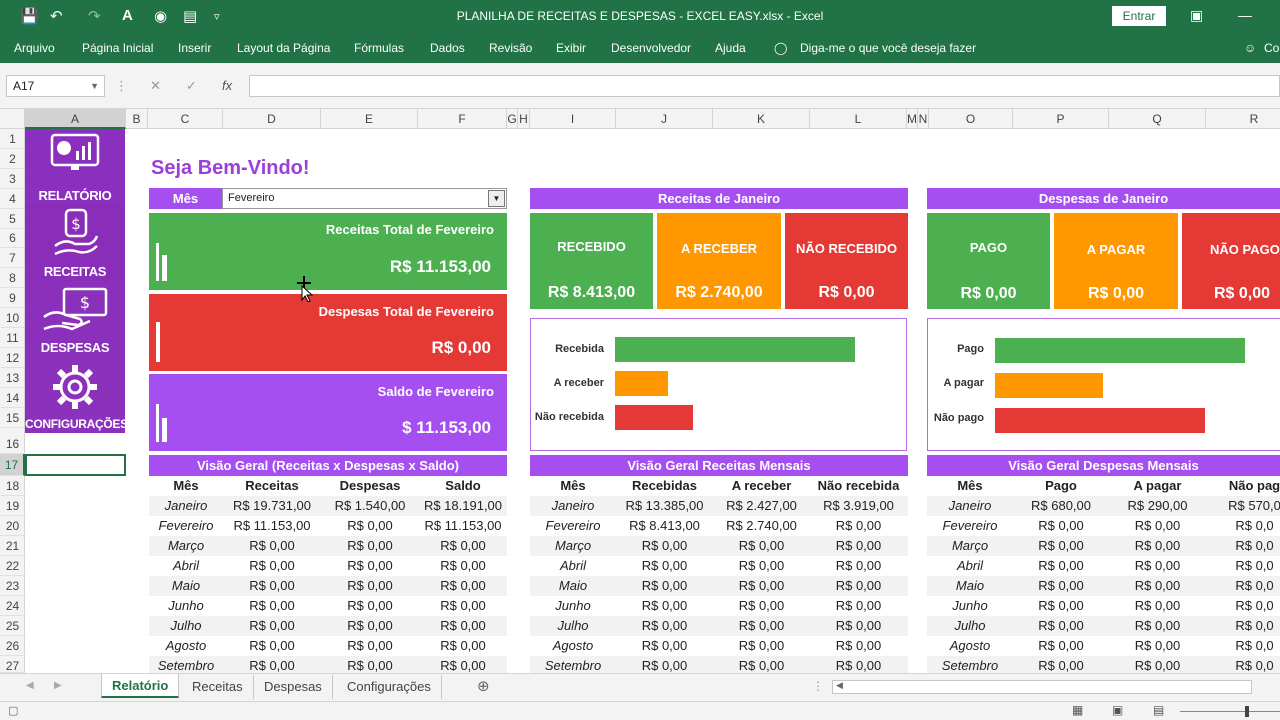 The width and height of the screenshot is (1280, 720). I want to click on col-header-g: G, so click(512, 119).